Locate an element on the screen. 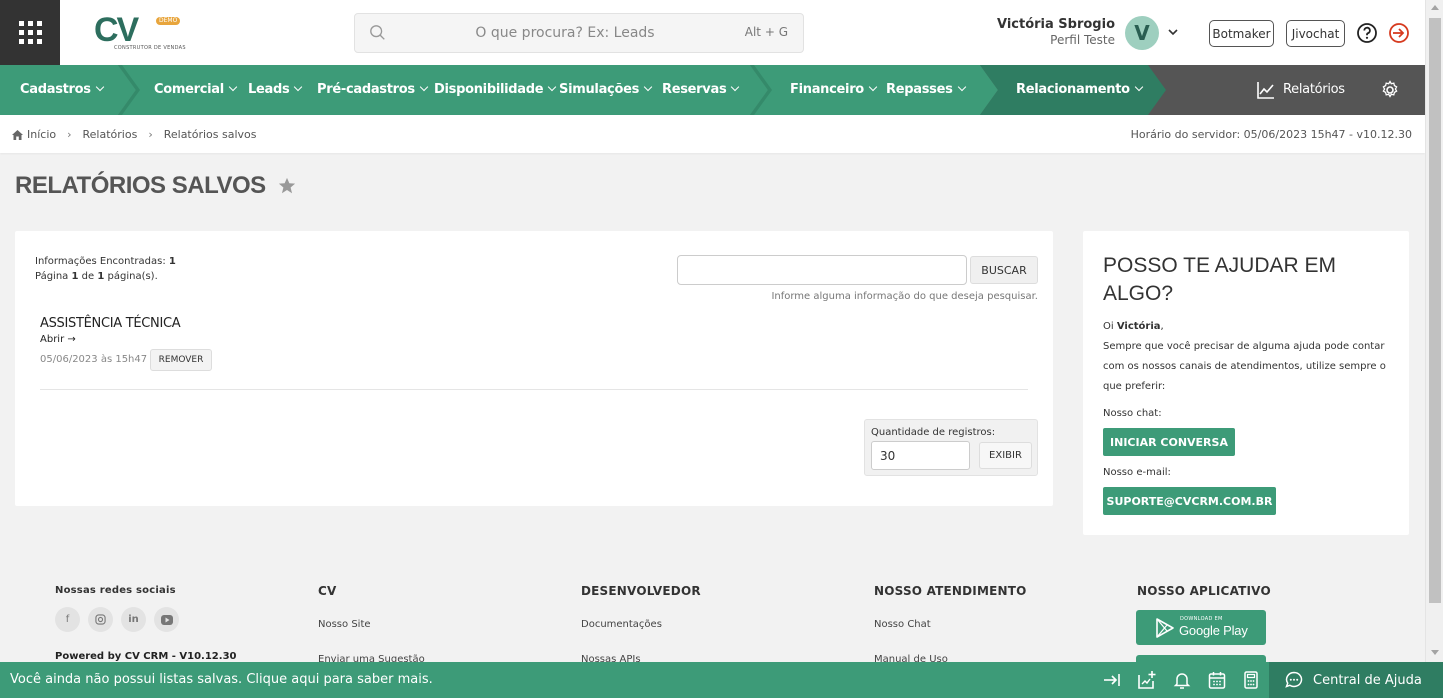  chat-label: Nosso chat: is located at coordinates (1132, 413).